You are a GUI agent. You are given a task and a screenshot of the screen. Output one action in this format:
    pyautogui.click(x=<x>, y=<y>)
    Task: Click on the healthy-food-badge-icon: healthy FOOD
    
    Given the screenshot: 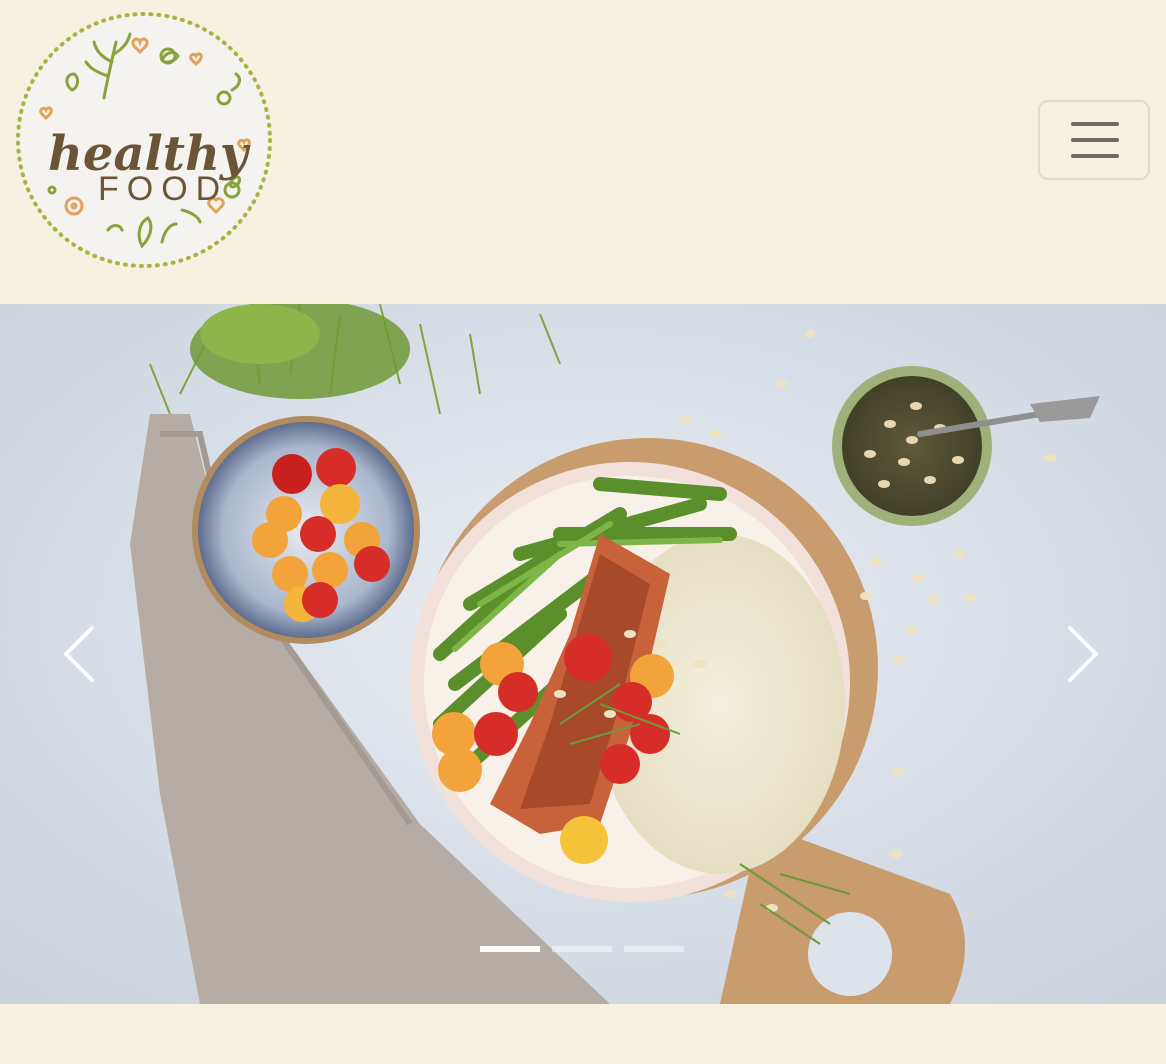 What is the action you would take?
    pyautogui.click(x=144, y=140)
    